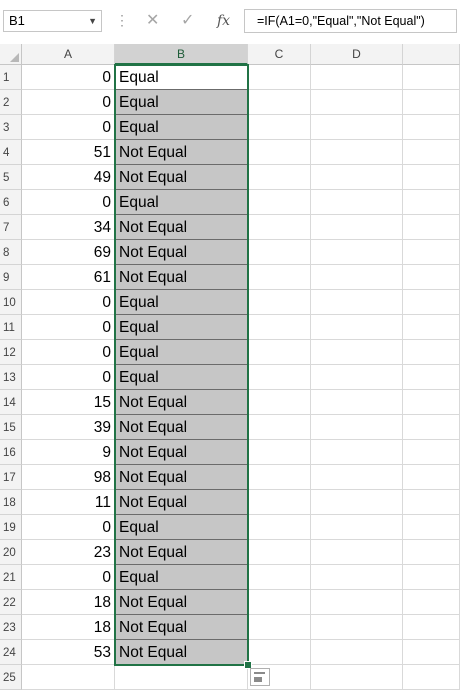 The width and height of the screenshot is (460, 691). Describe the element at coordinates (68, 677) in the screenshot. I see `cell-a` at that location.